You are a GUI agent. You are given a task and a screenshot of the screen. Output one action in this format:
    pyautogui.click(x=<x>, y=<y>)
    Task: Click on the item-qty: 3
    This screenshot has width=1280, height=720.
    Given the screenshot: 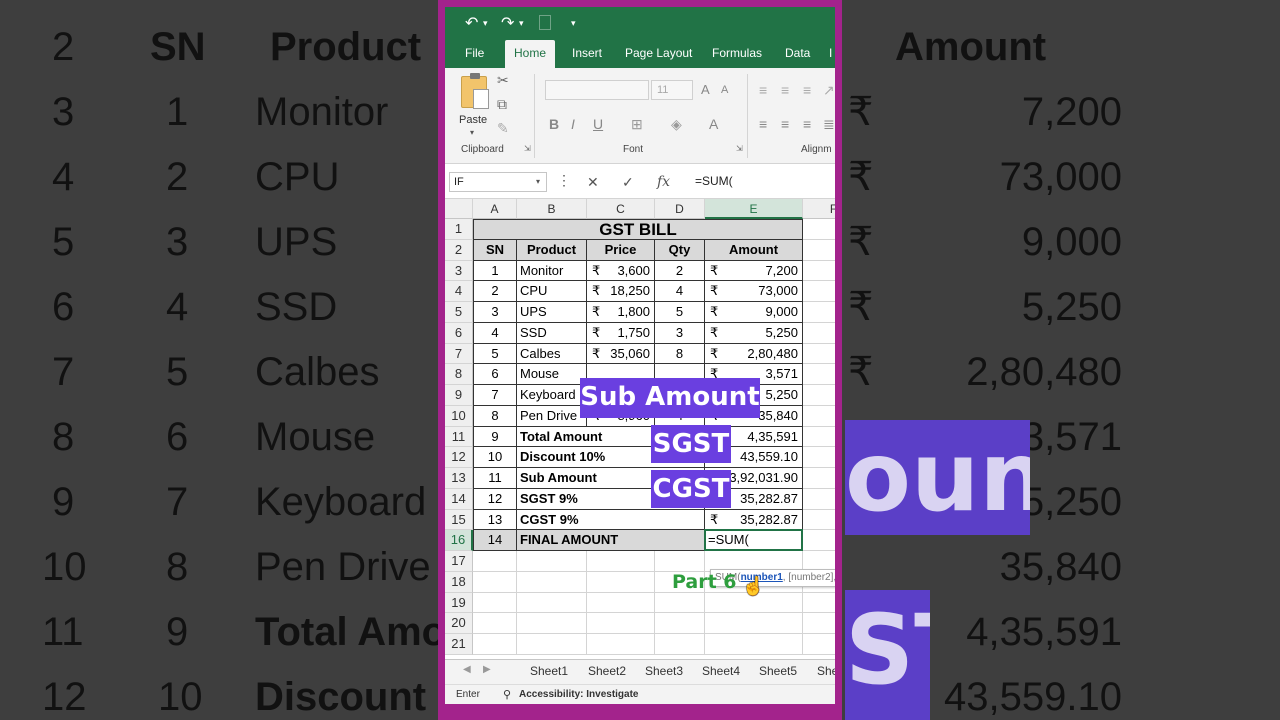 What is the action you would take?
    pyautogui.click(x=680, y=333)
    